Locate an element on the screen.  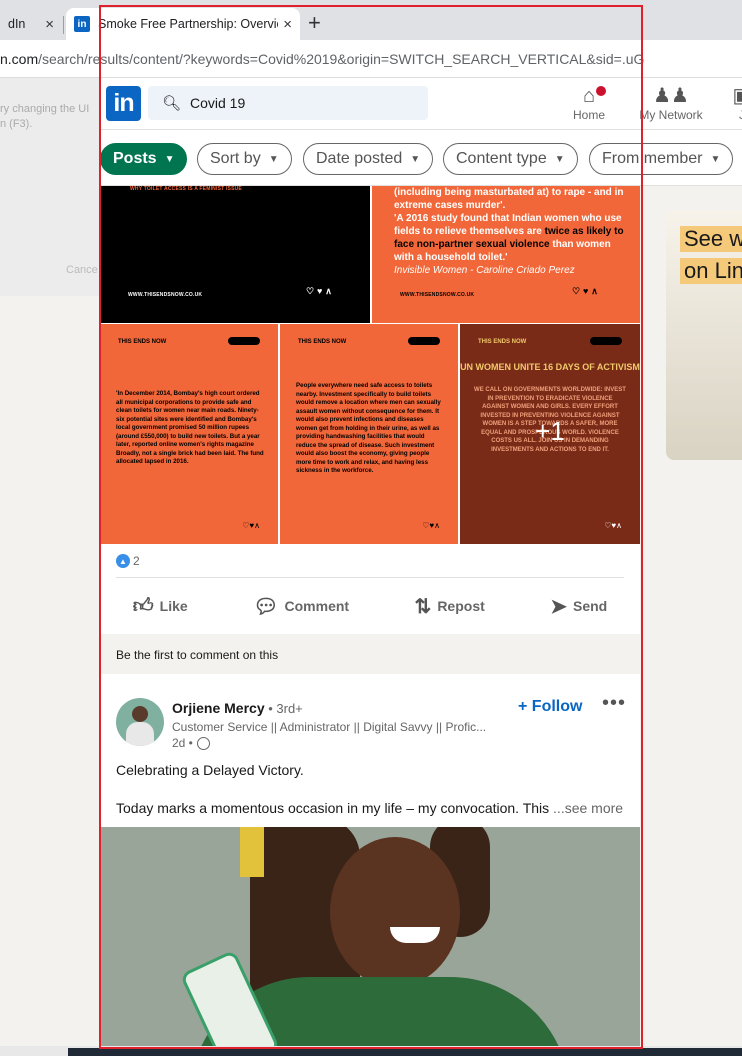
linkedin-logo: in is located at coordinates (123, 103).